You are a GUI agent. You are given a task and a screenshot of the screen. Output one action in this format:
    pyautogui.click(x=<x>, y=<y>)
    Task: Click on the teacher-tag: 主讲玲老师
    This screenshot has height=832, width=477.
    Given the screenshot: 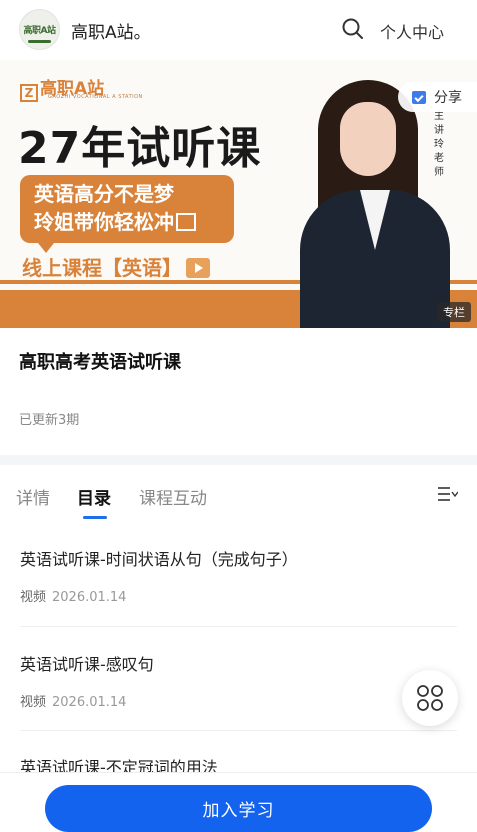 What is the action you would take?
    pyautogui.click(x=439, y=144)
    